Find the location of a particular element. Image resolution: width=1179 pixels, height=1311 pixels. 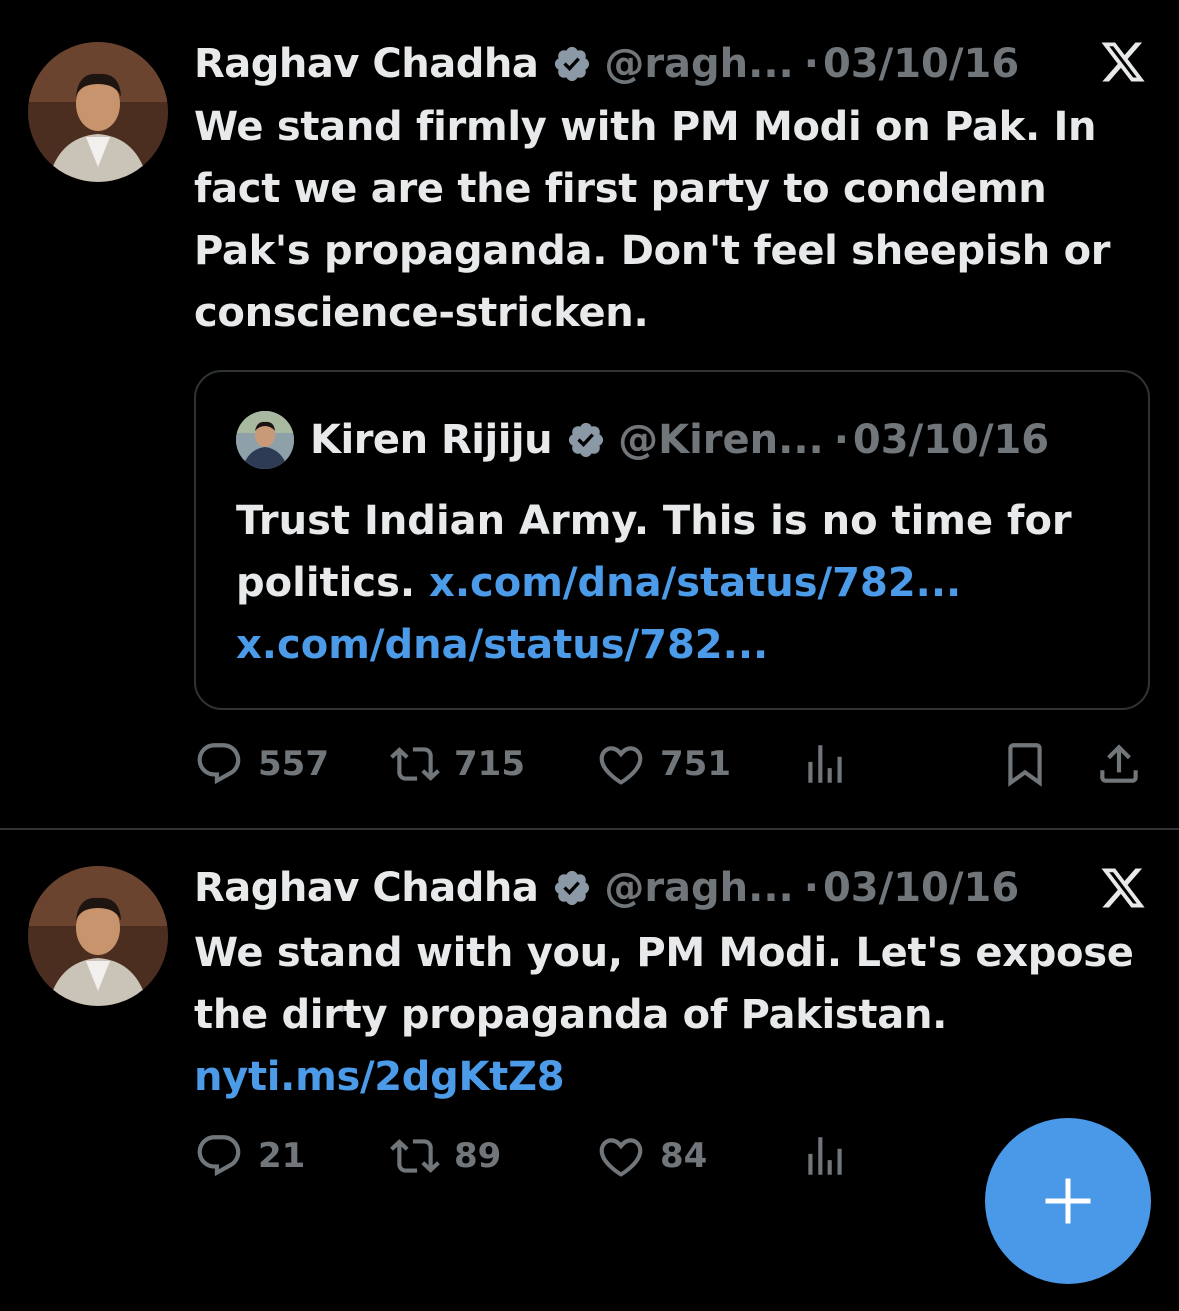

like-button: 84 is located at coordinates (651, 1156).